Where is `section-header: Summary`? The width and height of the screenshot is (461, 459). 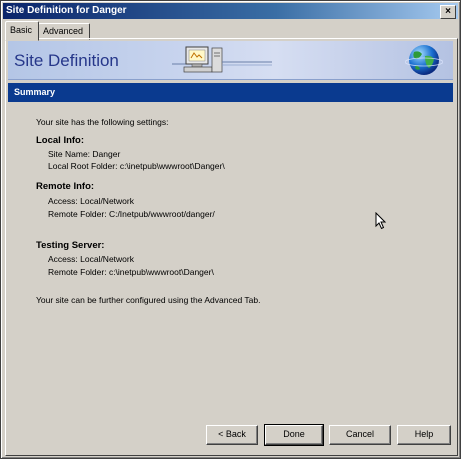
section-header: Summary is located at coordinates (230, 92).